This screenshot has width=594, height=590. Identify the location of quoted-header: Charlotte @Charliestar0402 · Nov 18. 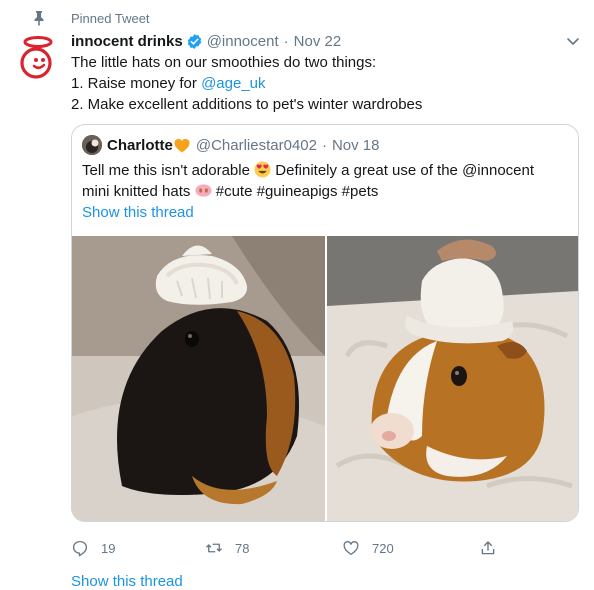
(231, 145).